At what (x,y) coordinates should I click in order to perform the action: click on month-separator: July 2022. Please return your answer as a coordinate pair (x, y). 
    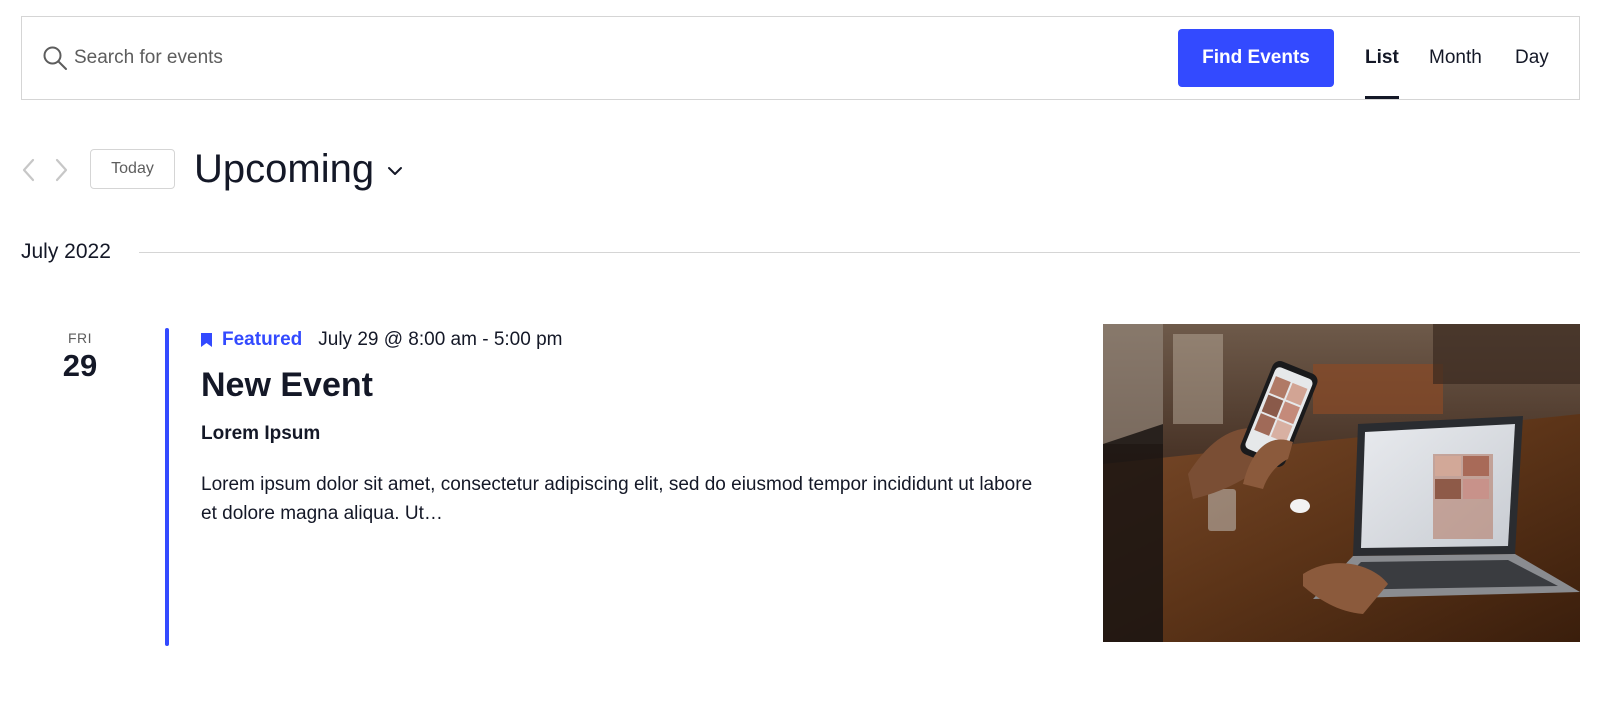
    Looking at the image, I should click on (800, 253).